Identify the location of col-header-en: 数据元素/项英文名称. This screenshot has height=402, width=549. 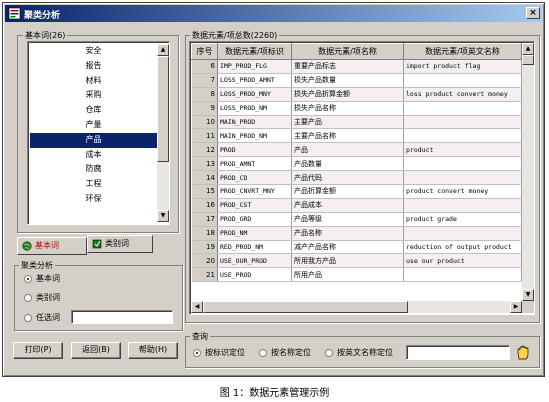
(462, 51).